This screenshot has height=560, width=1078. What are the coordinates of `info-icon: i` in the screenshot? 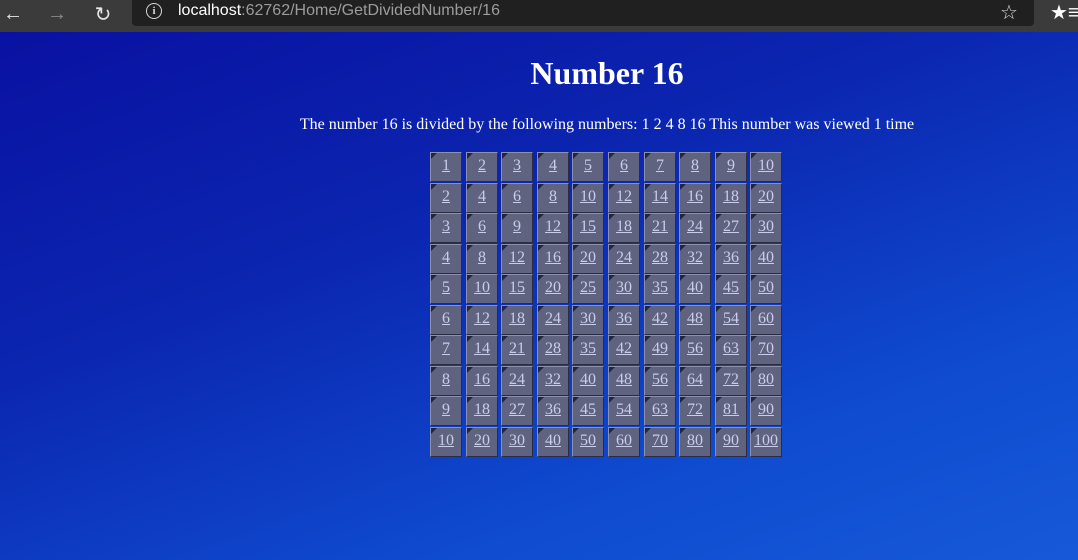 It's located at (154, 11).